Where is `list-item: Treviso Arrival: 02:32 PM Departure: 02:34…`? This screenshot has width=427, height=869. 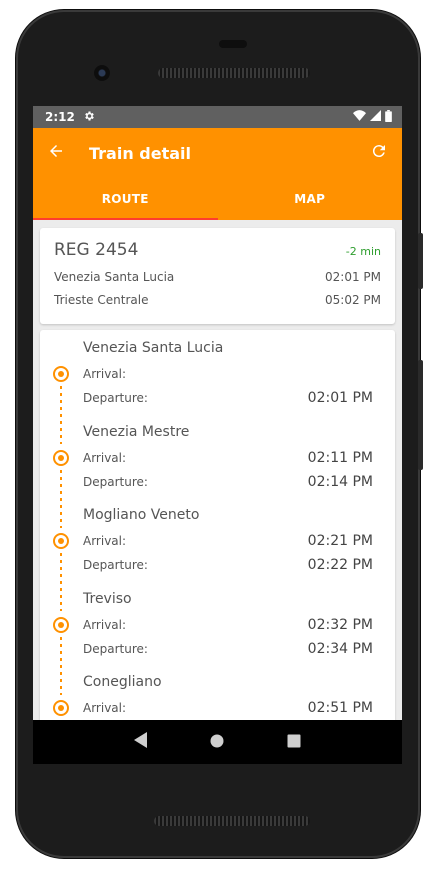
list-item: Treviso Arrival: 02:32 PM Departure: 02:34… is located at coordinates (217, 642).